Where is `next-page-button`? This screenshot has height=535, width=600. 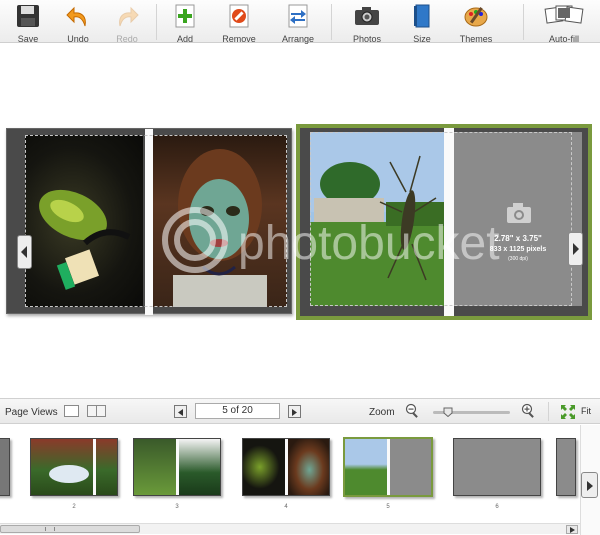
next-page-button is located at coordinates (294, 411).